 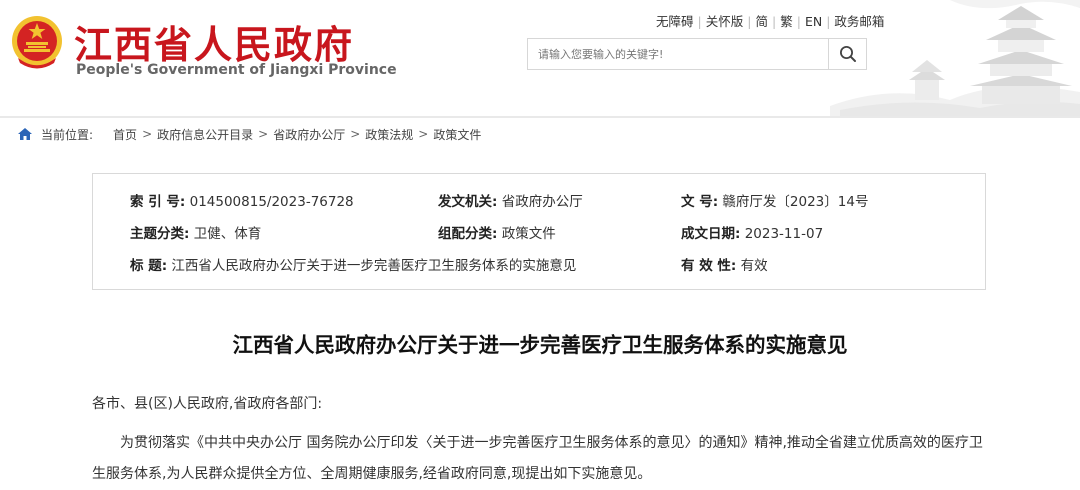 What do you see at coordinates (784, 234) in the screenshot?
I see `written-date-value: 2023-11-07` at bounding box center [784, 234].